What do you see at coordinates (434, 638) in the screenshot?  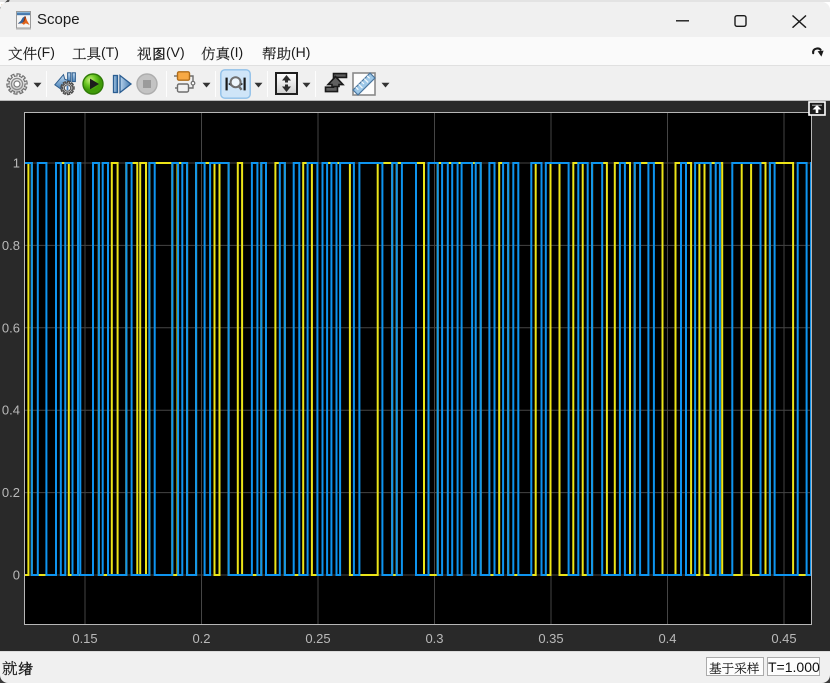 I see `svg-text: 0.3` at bounding box center [434, 638].